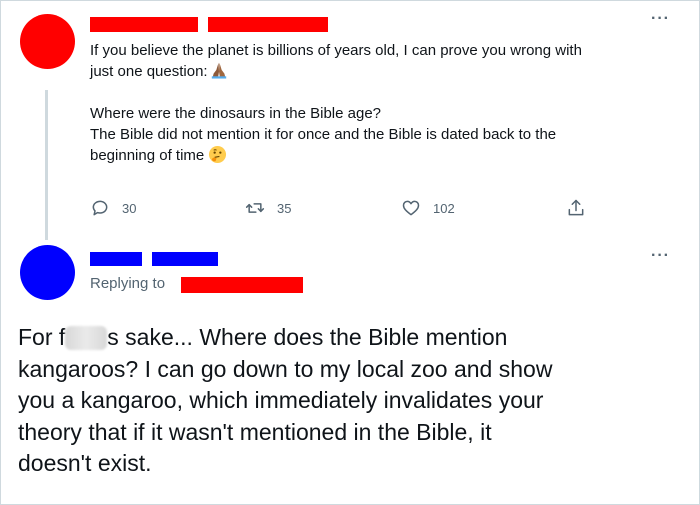  What do you see at coordinates (100, 208) in the screenshot?
I see `reply-icon` at bounding box center [100, 208].